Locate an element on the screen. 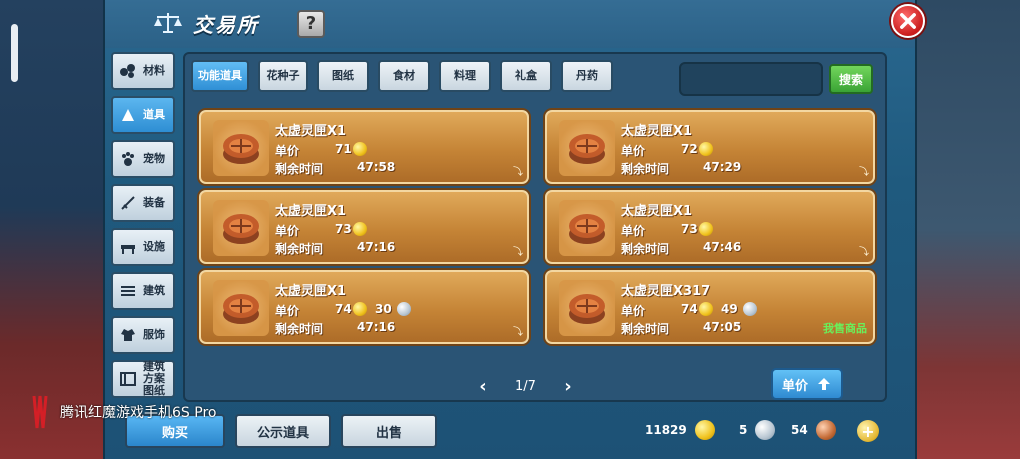  tab-medicine: 丹药 is located at coordinates (587, 76).